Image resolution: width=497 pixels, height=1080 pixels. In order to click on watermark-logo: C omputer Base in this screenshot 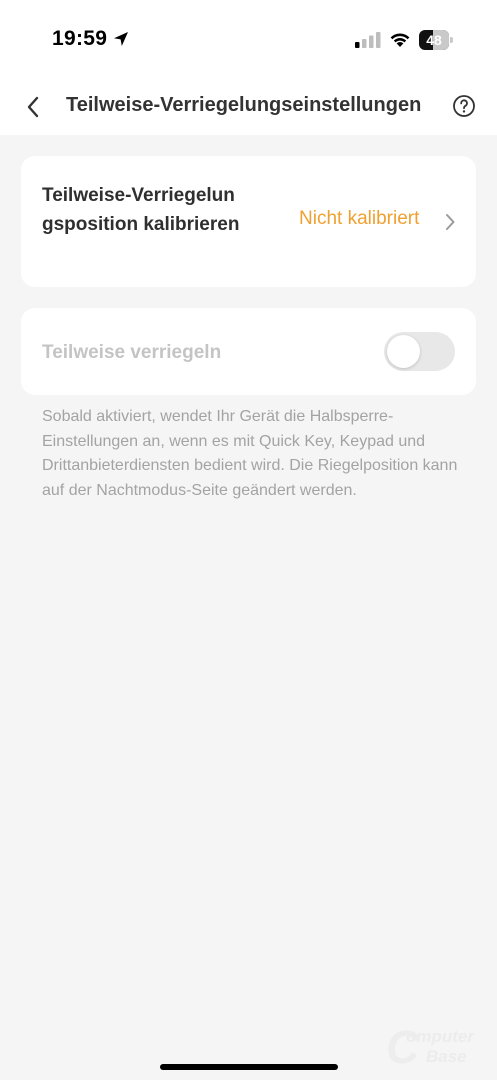, I will do `click(430, 1047)`.